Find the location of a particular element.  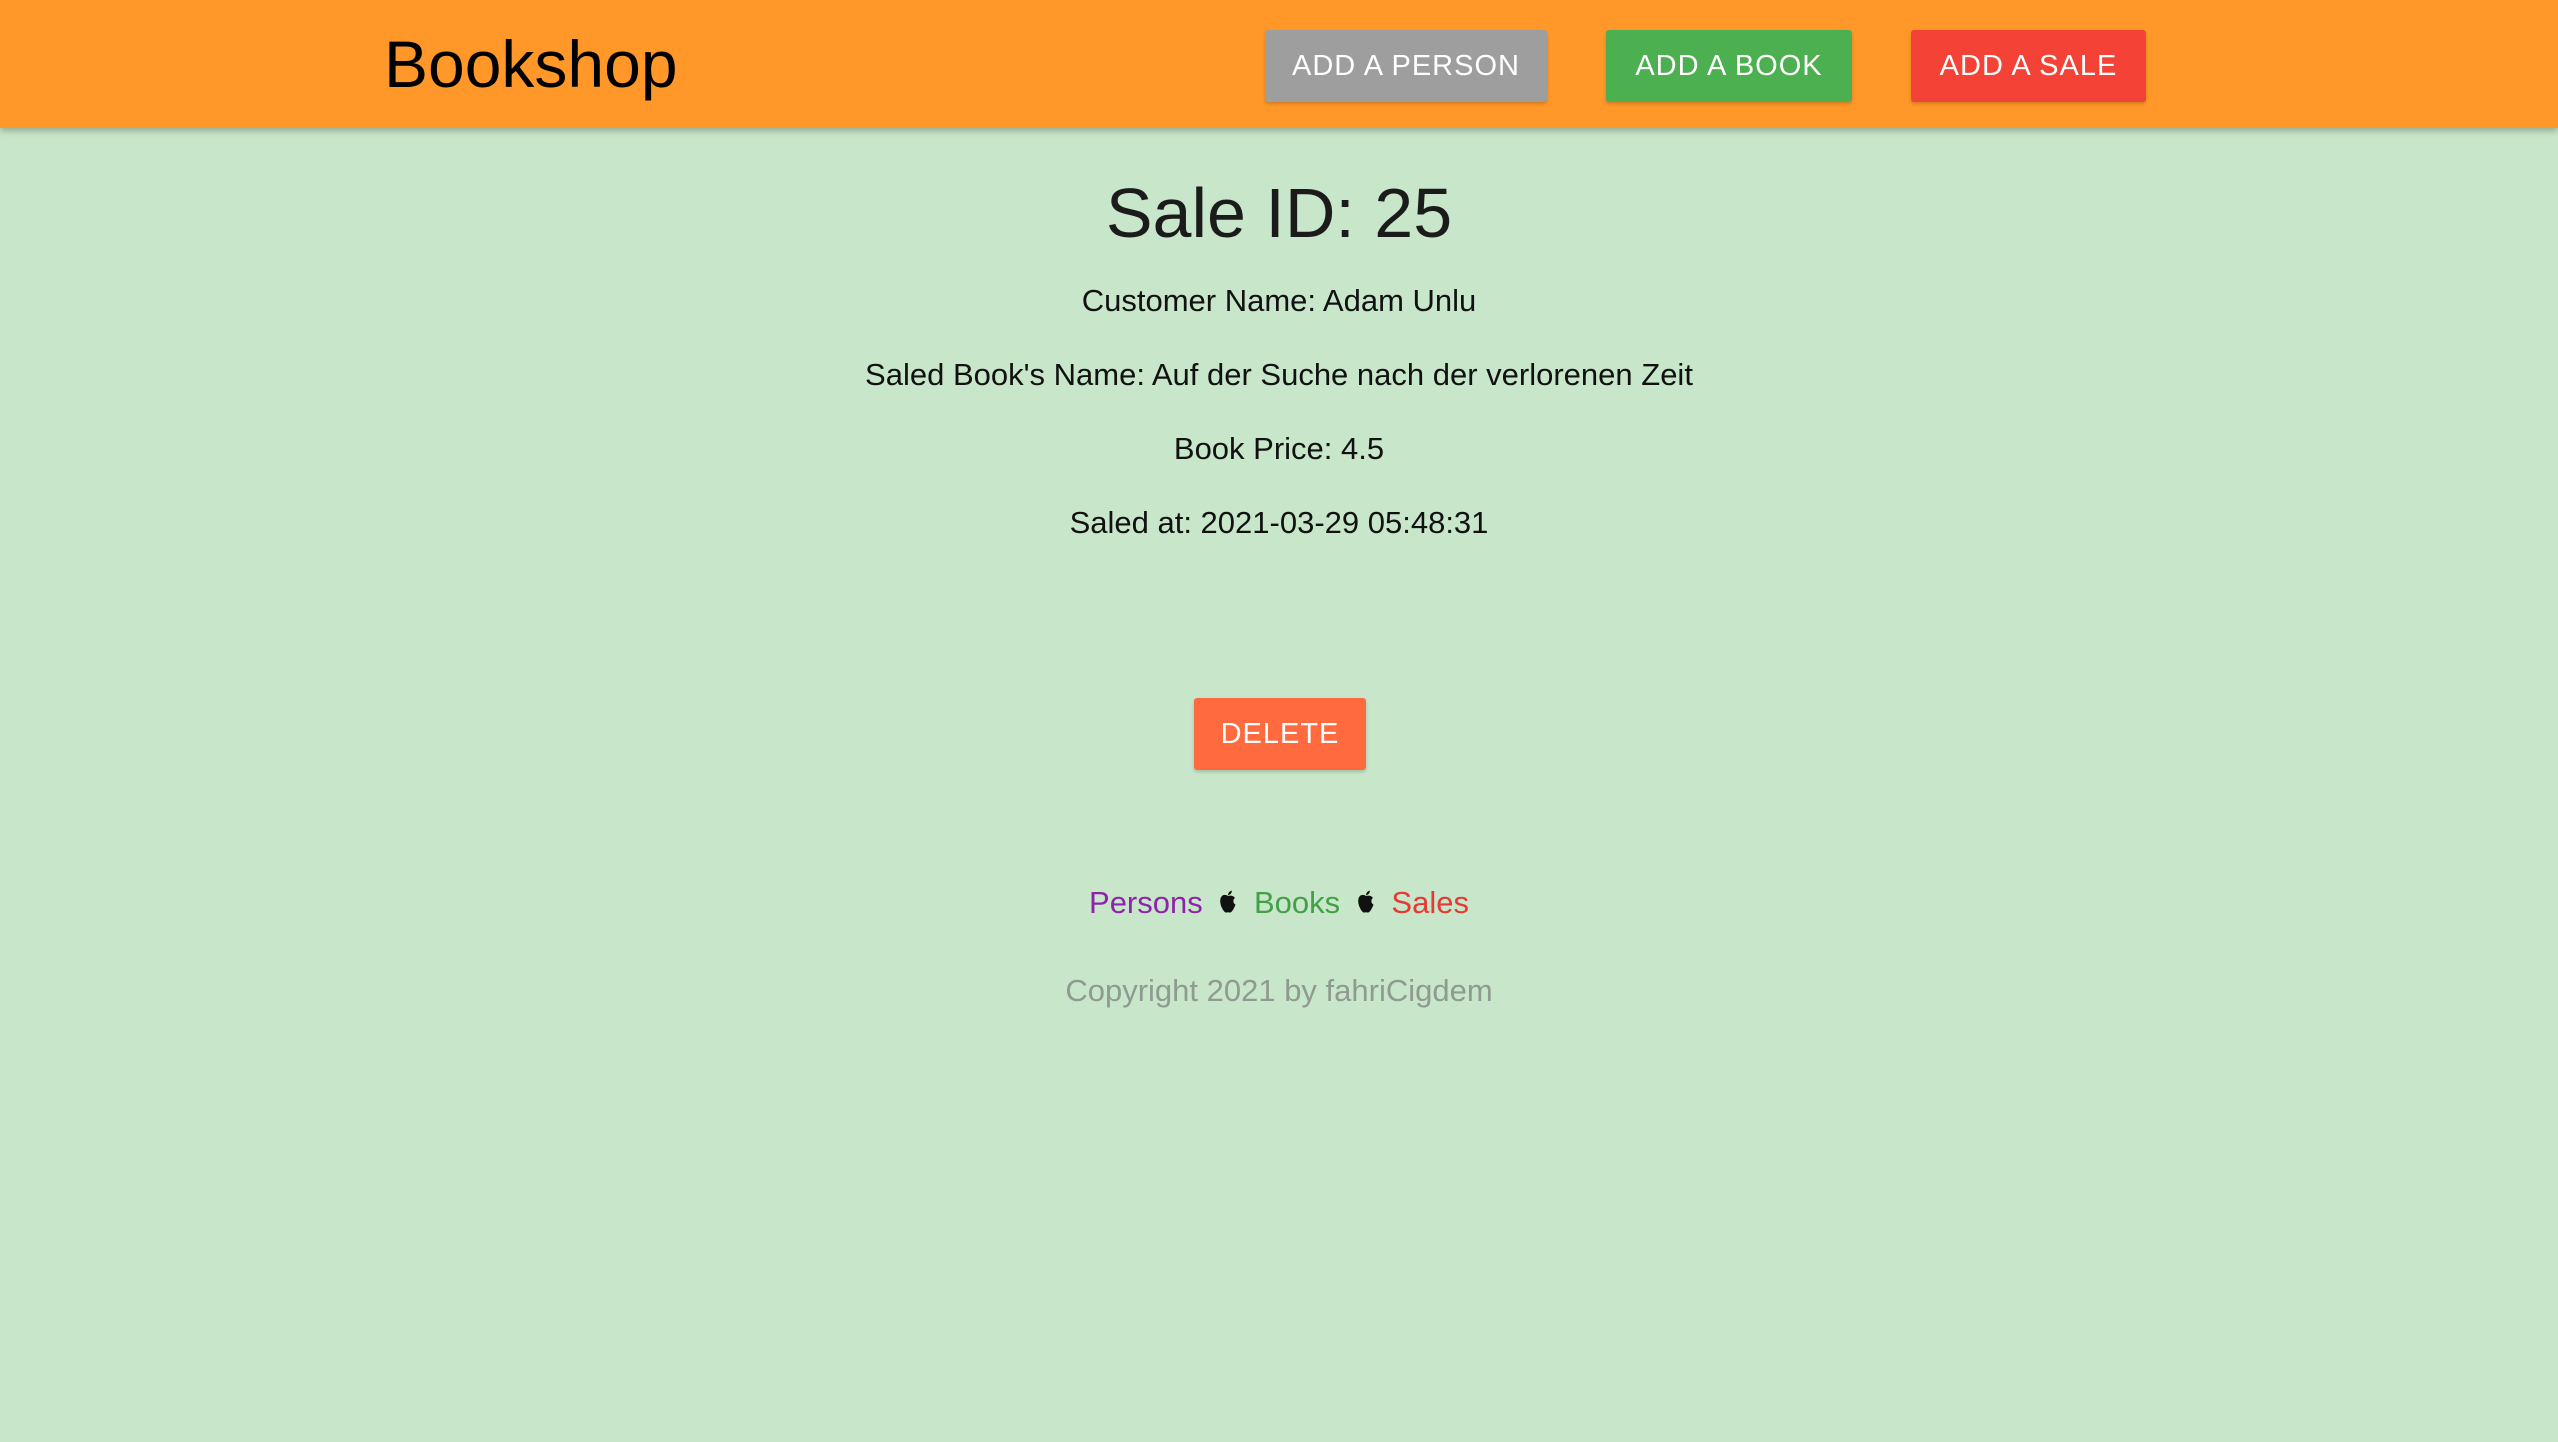

add-book-button: ADD A BOOK is located at coordinates (1729, 66).